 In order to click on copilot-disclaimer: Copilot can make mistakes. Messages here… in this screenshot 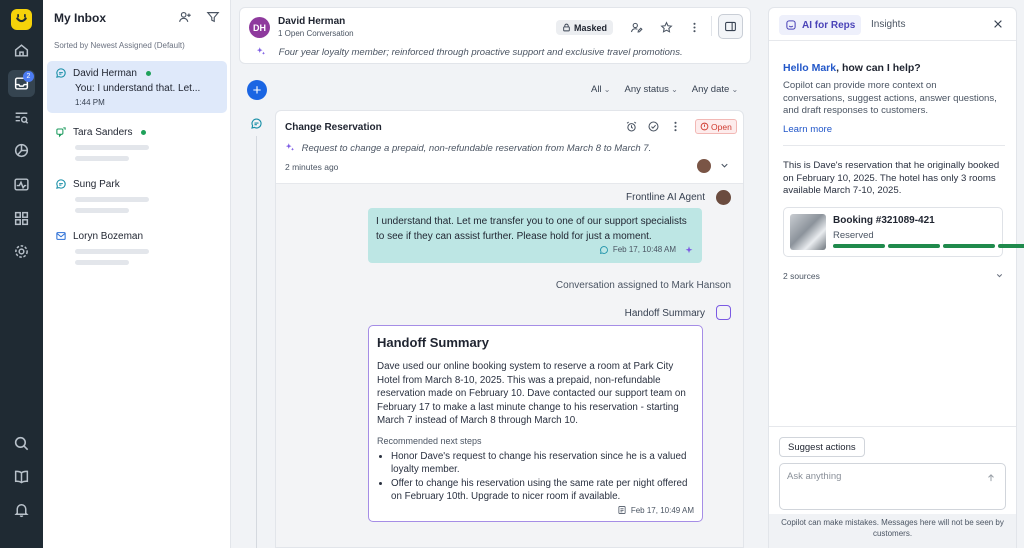, I will do `click(892, 531)`.